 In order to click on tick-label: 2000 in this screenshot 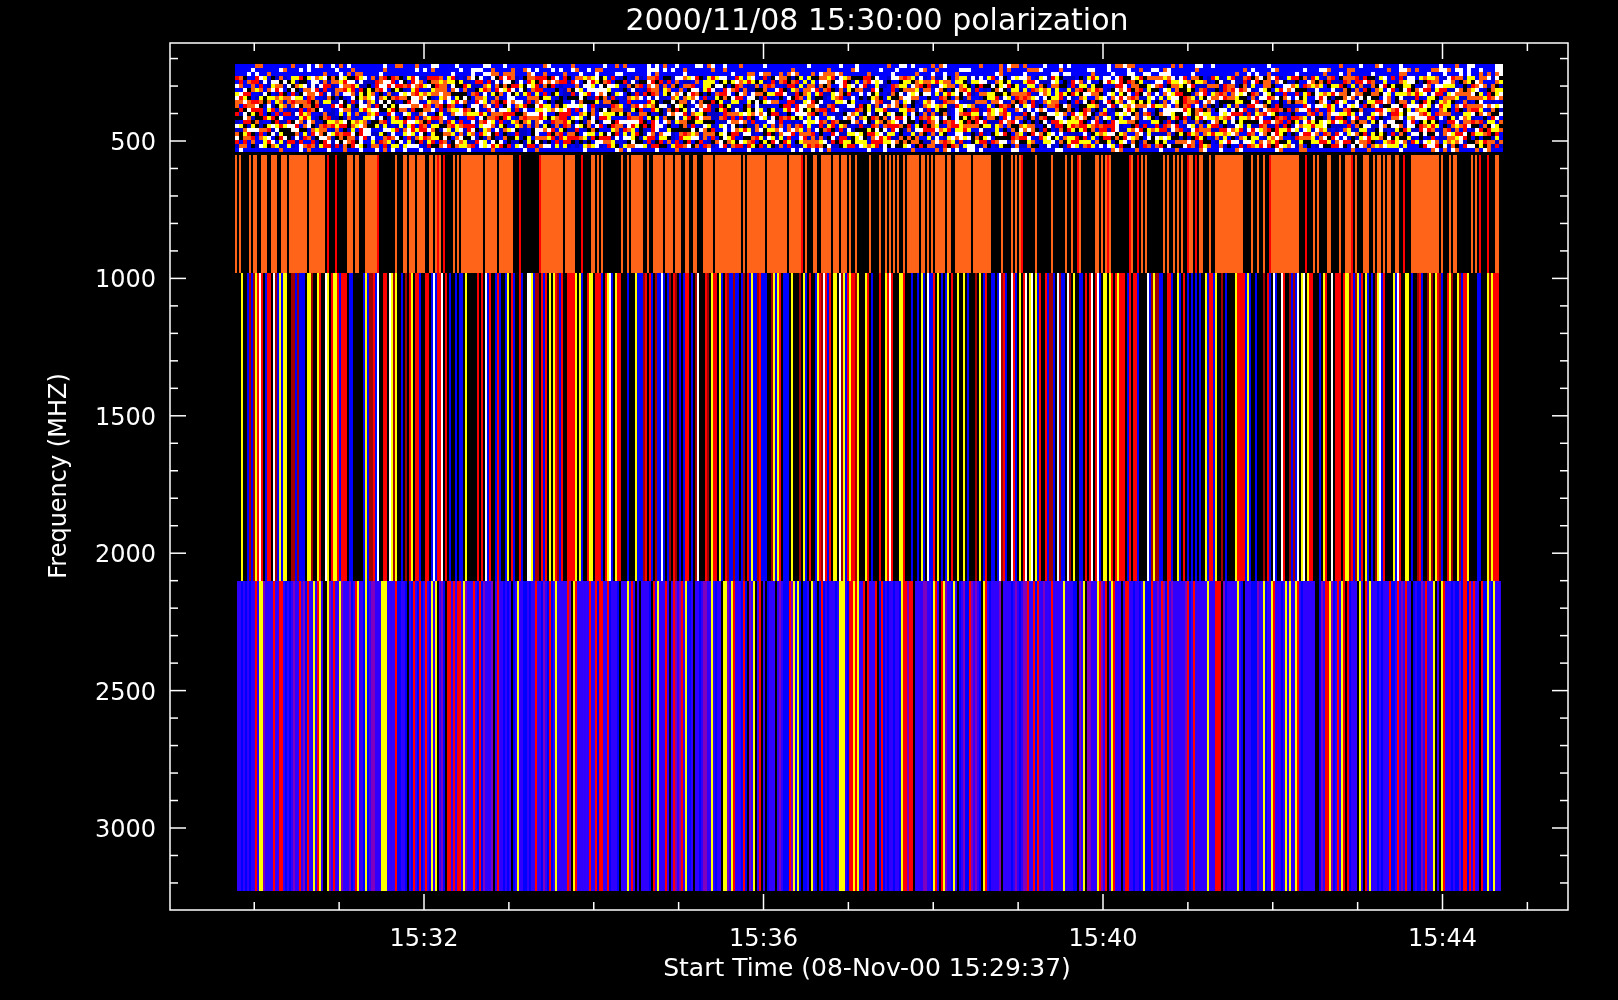, I will do `click(125, 554)`.